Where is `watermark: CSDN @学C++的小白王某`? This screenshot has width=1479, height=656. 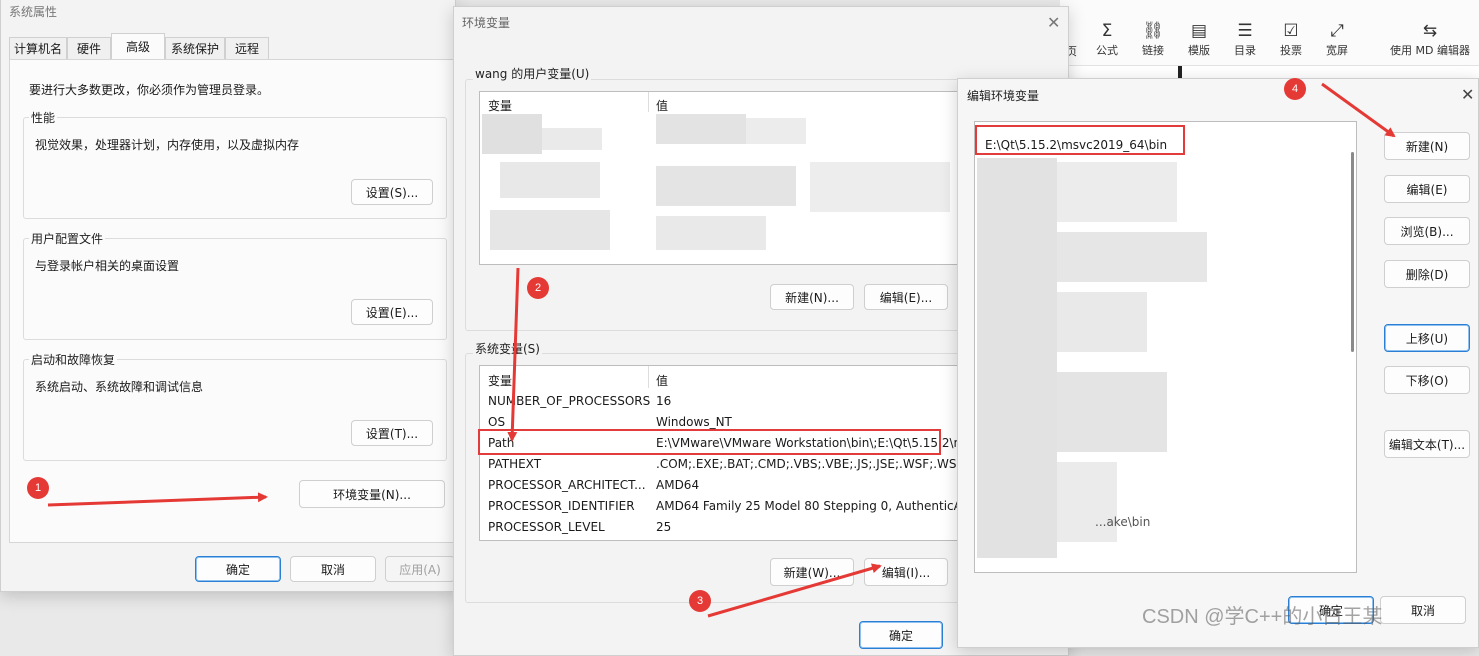
watermark: CSDN @学C++的小白王某 is located at coordinates (1262, 617).